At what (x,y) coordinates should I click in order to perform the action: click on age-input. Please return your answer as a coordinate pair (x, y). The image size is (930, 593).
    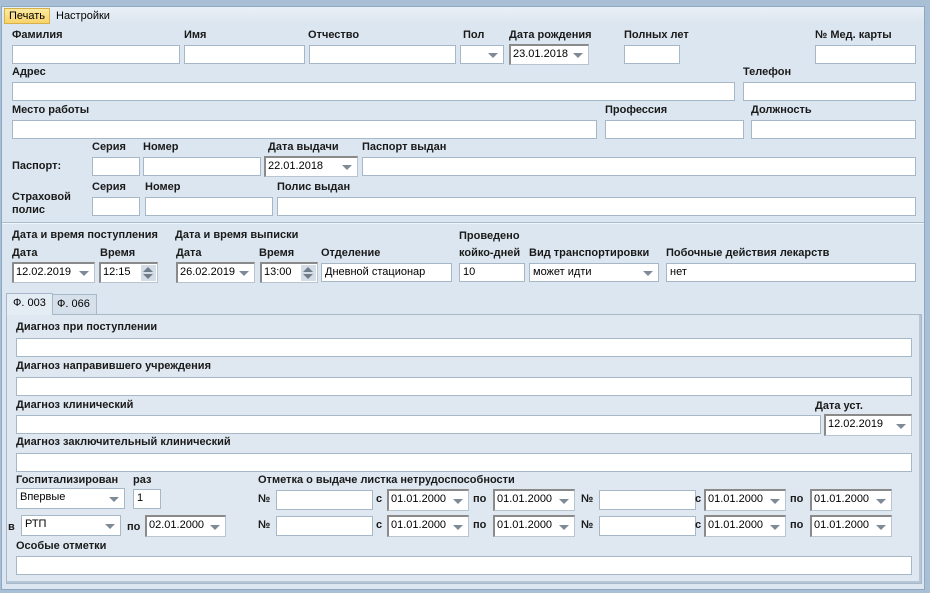
    Looking at the image, I should click on (652, 54).